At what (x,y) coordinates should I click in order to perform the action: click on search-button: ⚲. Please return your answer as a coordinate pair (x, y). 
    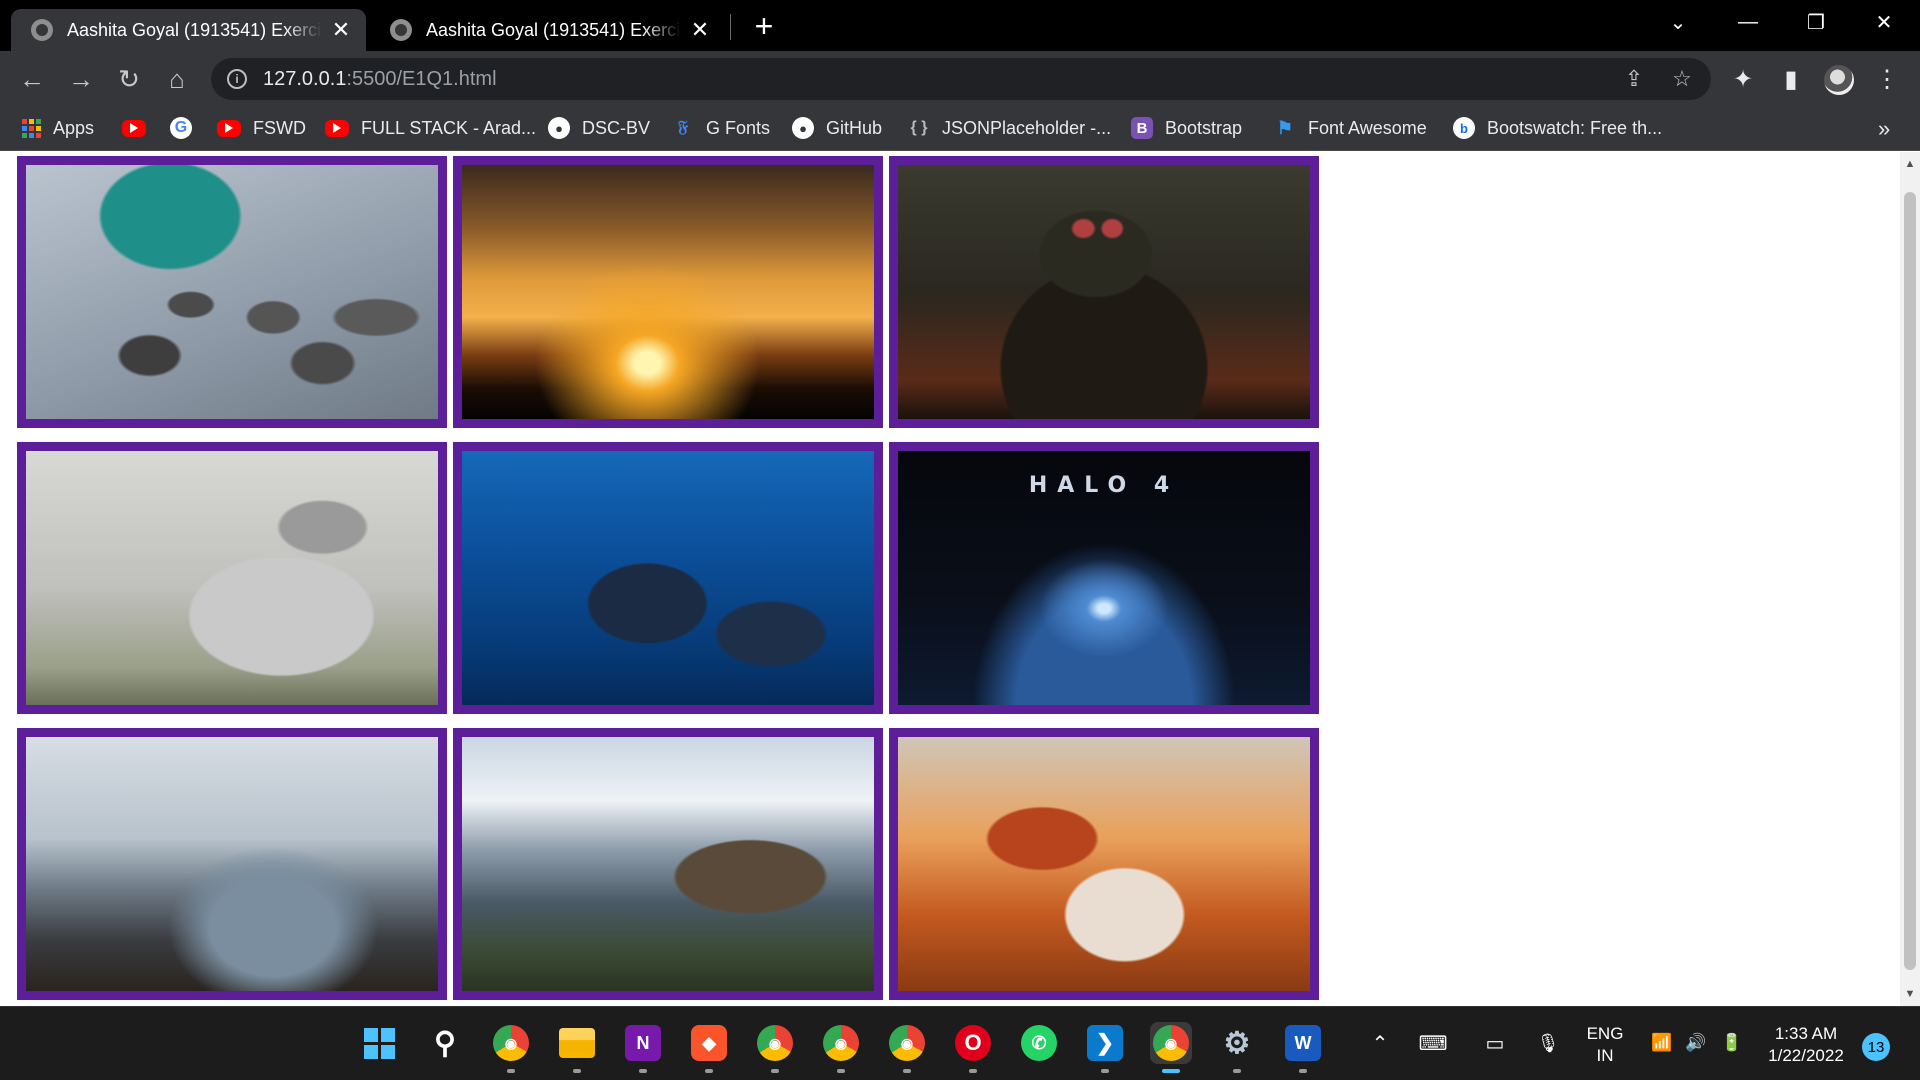
    Looking at the image, I should click on (445, 1043).